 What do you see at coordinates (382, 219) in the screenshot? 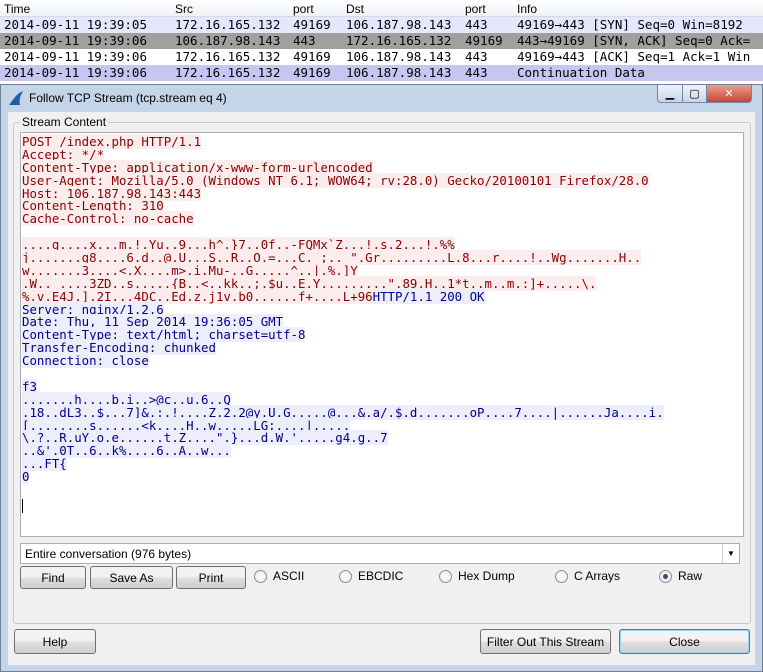
I see `stream-line: Cache-Control: no-cache` at bounding box center [382, 219].